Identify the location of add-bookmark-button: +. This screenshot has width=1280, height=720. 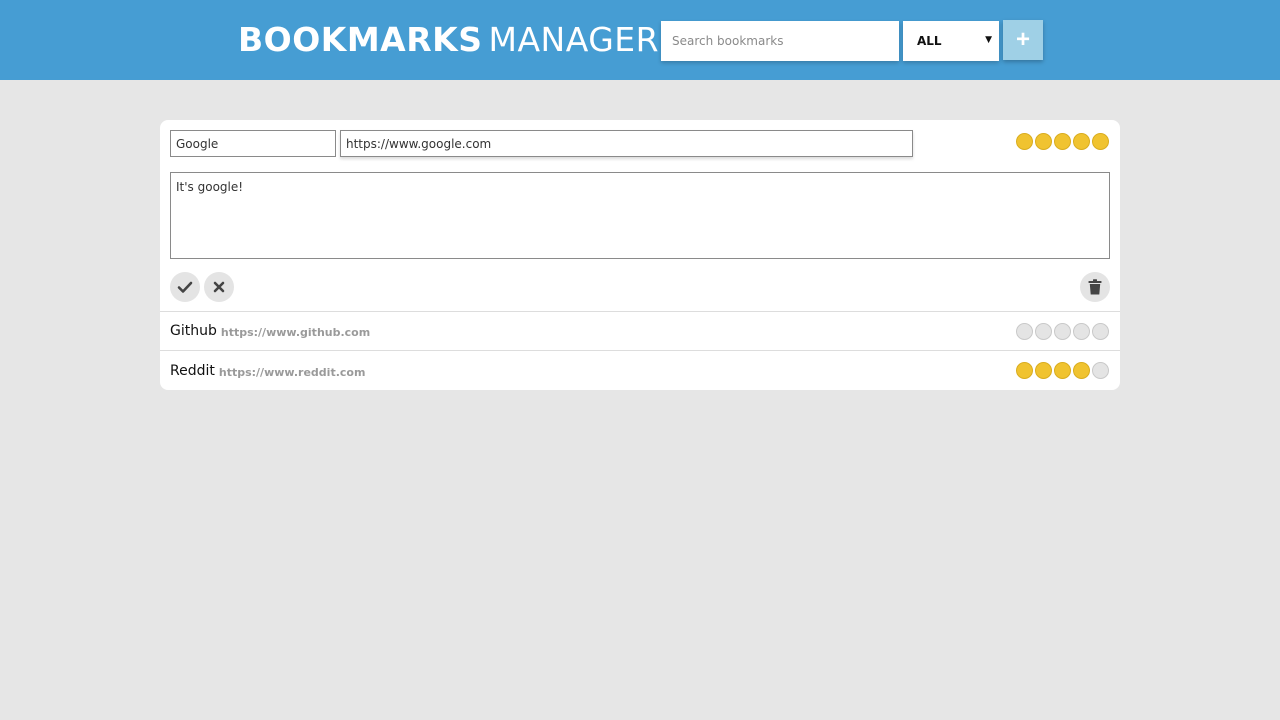
(1023, 40).